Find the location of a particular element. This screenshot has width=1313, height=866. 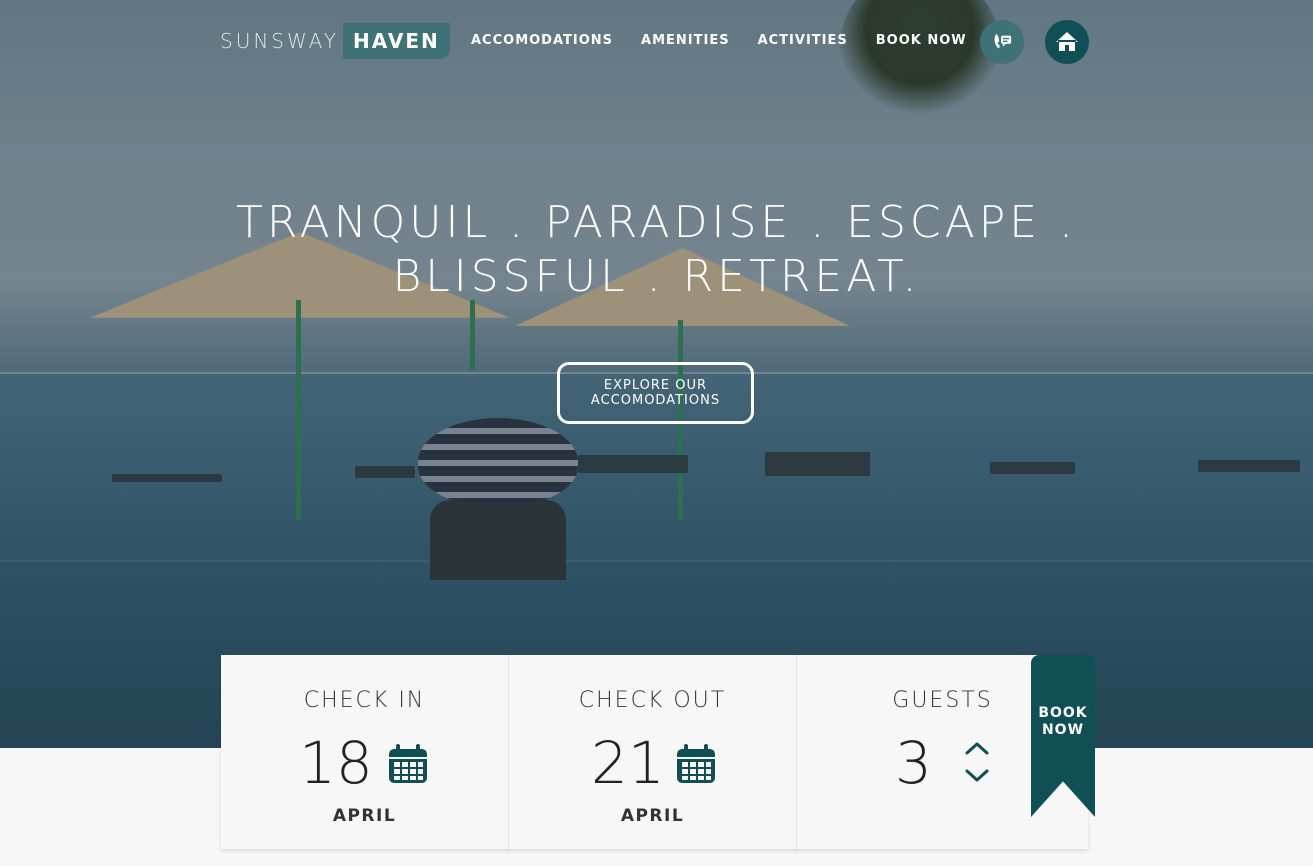

chevron-down-icon is located at coordinates (977, 776).